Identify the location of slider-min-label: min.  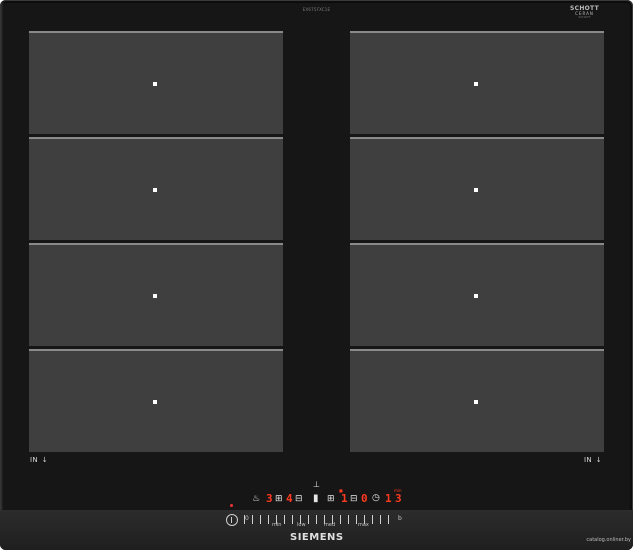
(277, 525).